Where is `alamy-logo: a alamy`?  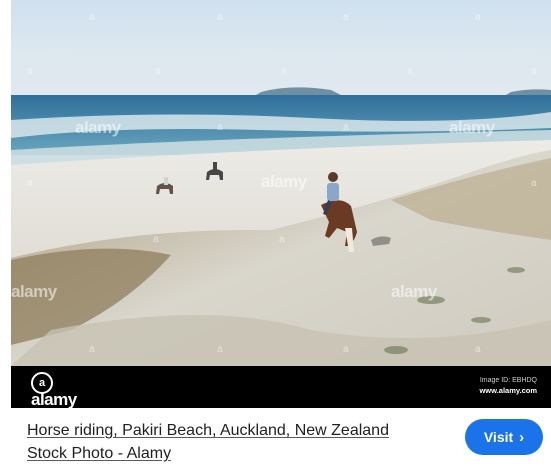
alamy-logo: a alamy is located at coordinates (54, 391).